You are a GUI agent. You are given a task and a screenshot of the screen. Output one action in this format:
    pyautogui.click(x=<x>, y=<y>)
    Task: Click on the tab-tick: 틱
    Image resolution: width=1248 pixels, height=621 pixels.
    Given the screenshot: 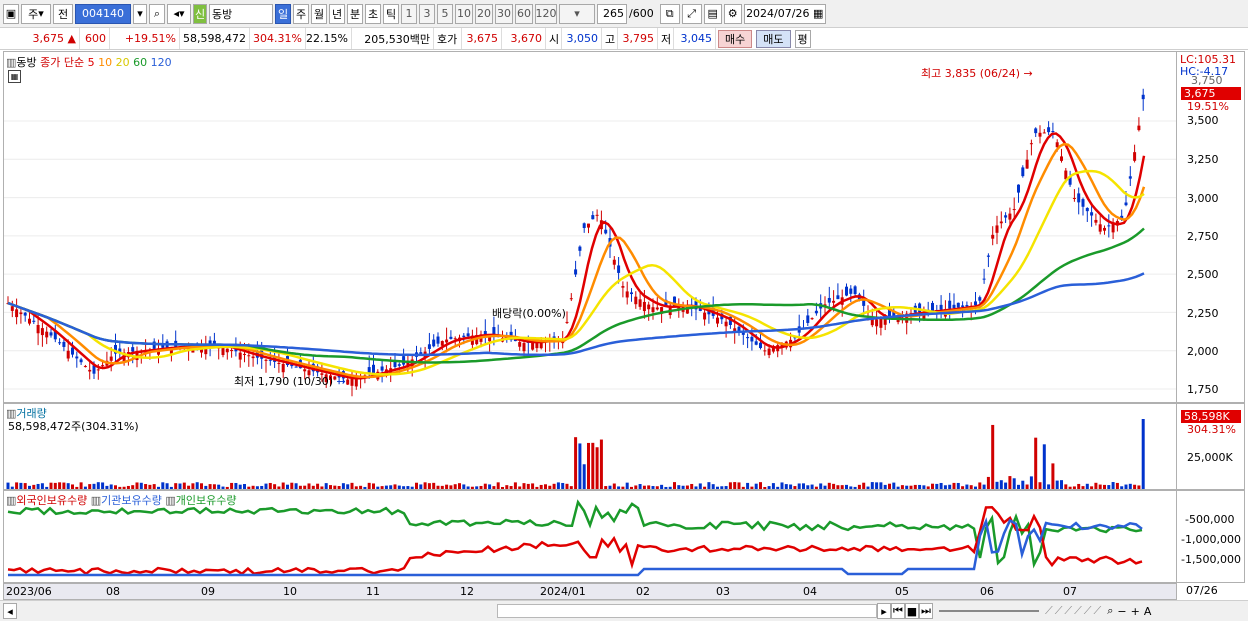 What is the action you would take?
    pyautogui.click(x=391, y=13)
    